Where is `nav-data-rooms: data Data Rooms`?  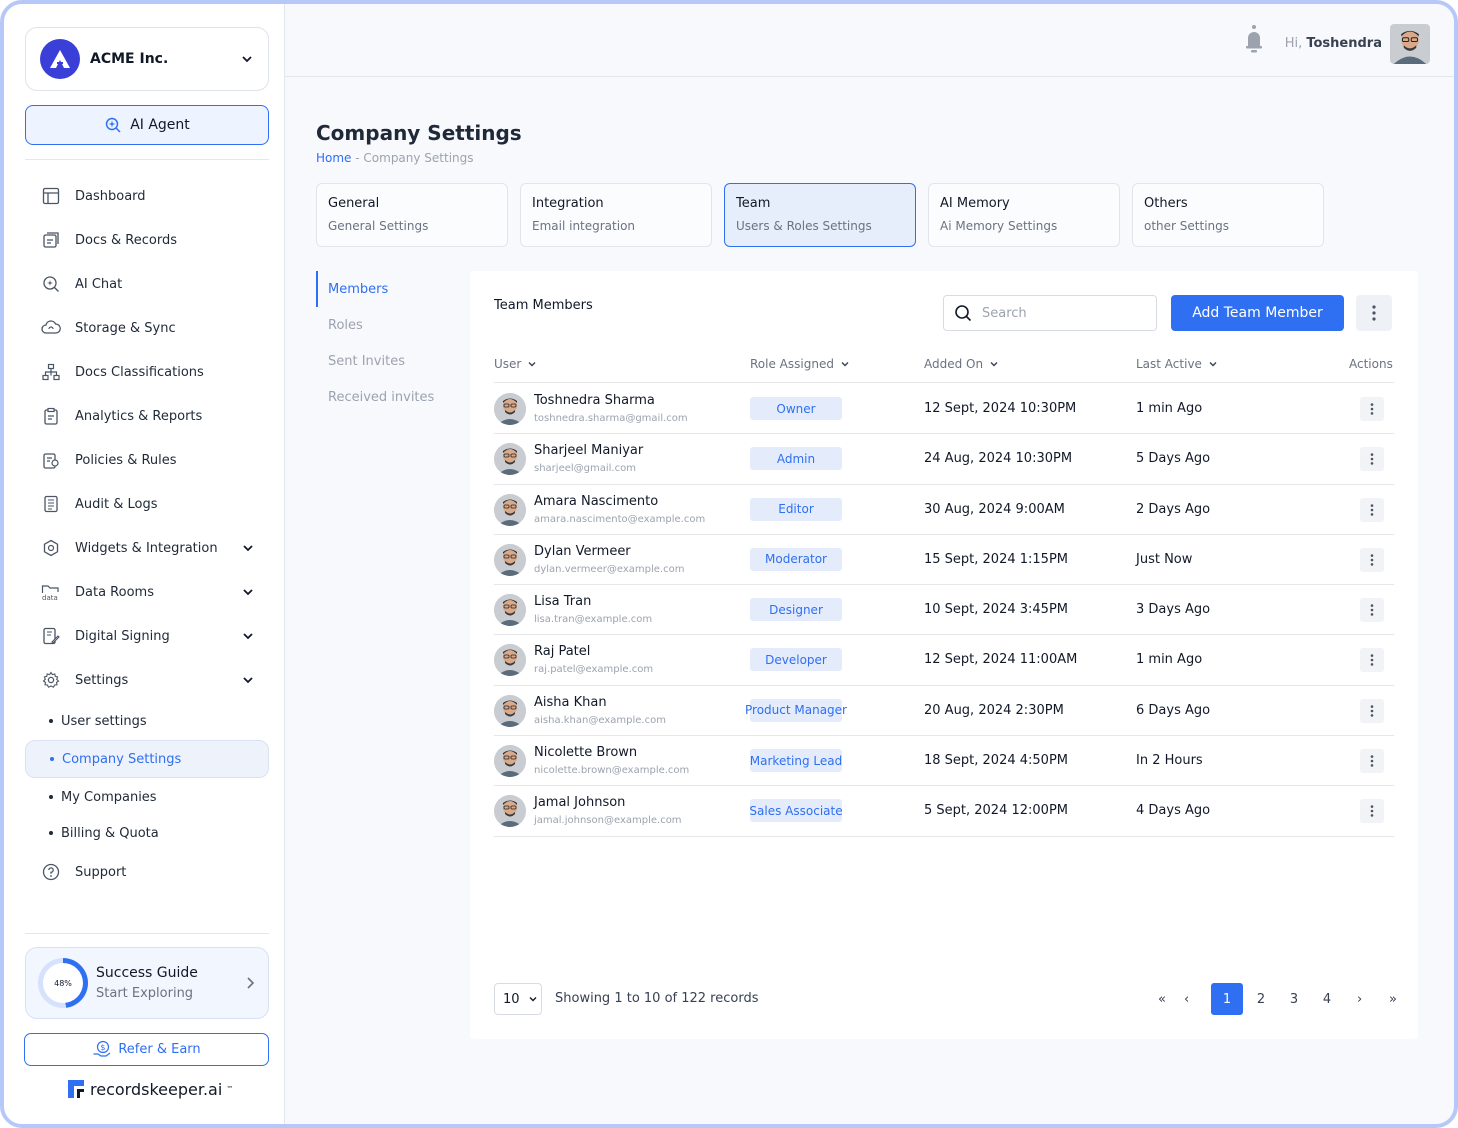 nav-data-rooms: data Data Rooms is located at coordinates (147, 592).